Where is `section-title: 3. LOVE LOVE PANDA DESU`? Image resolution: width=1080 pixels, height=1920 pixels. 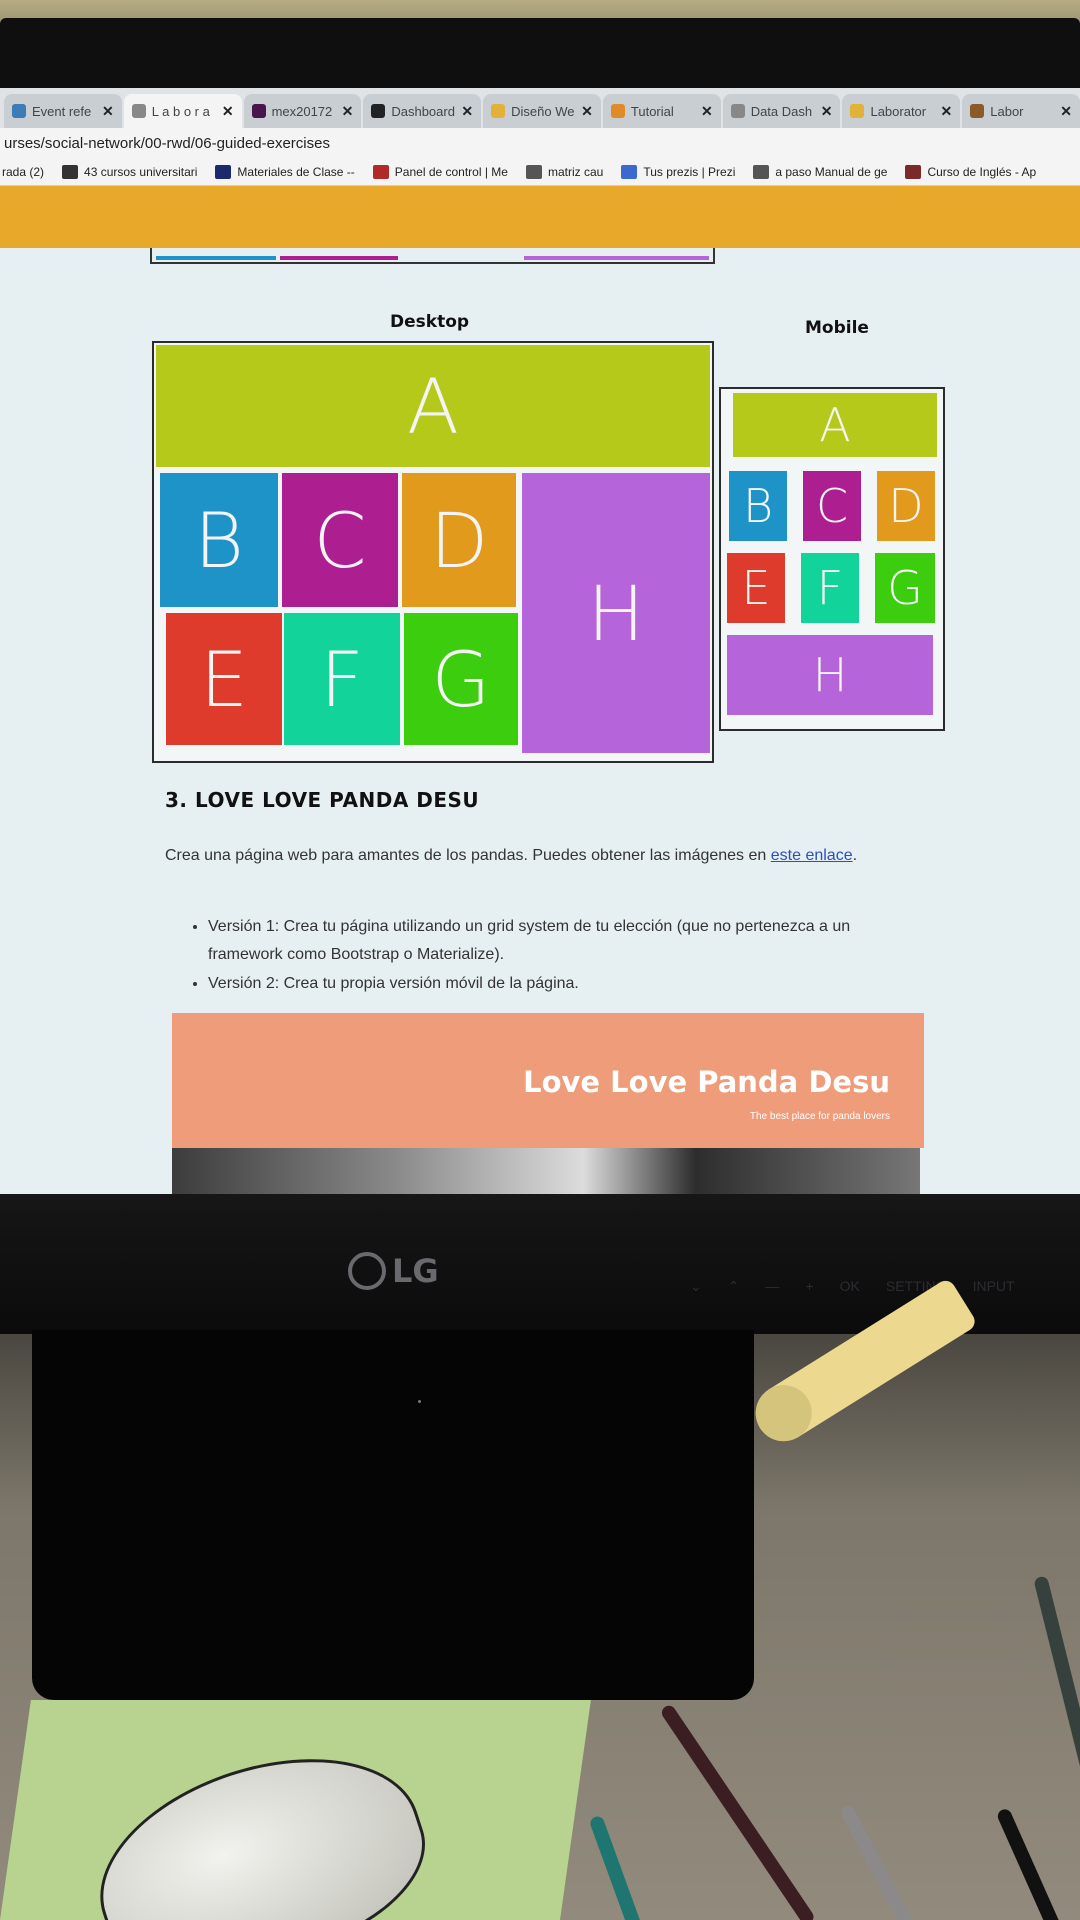 section-title: 3. LOVE LOVE PANDA DESU is located at coordinates (322, 800).